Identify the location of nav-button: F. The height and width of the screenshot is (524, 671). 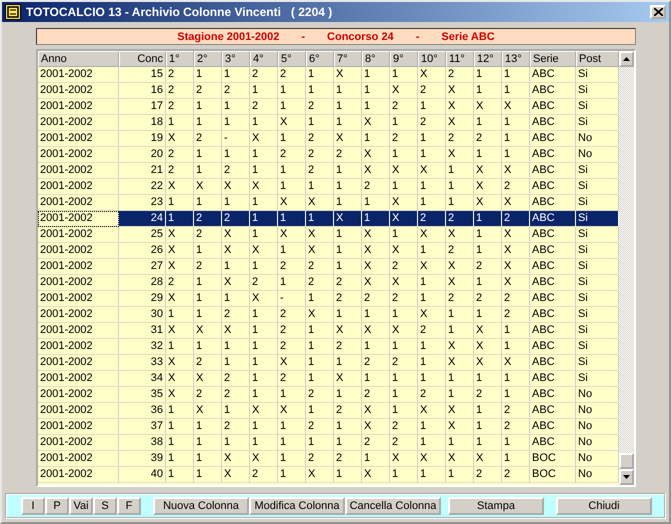
(129, 506).